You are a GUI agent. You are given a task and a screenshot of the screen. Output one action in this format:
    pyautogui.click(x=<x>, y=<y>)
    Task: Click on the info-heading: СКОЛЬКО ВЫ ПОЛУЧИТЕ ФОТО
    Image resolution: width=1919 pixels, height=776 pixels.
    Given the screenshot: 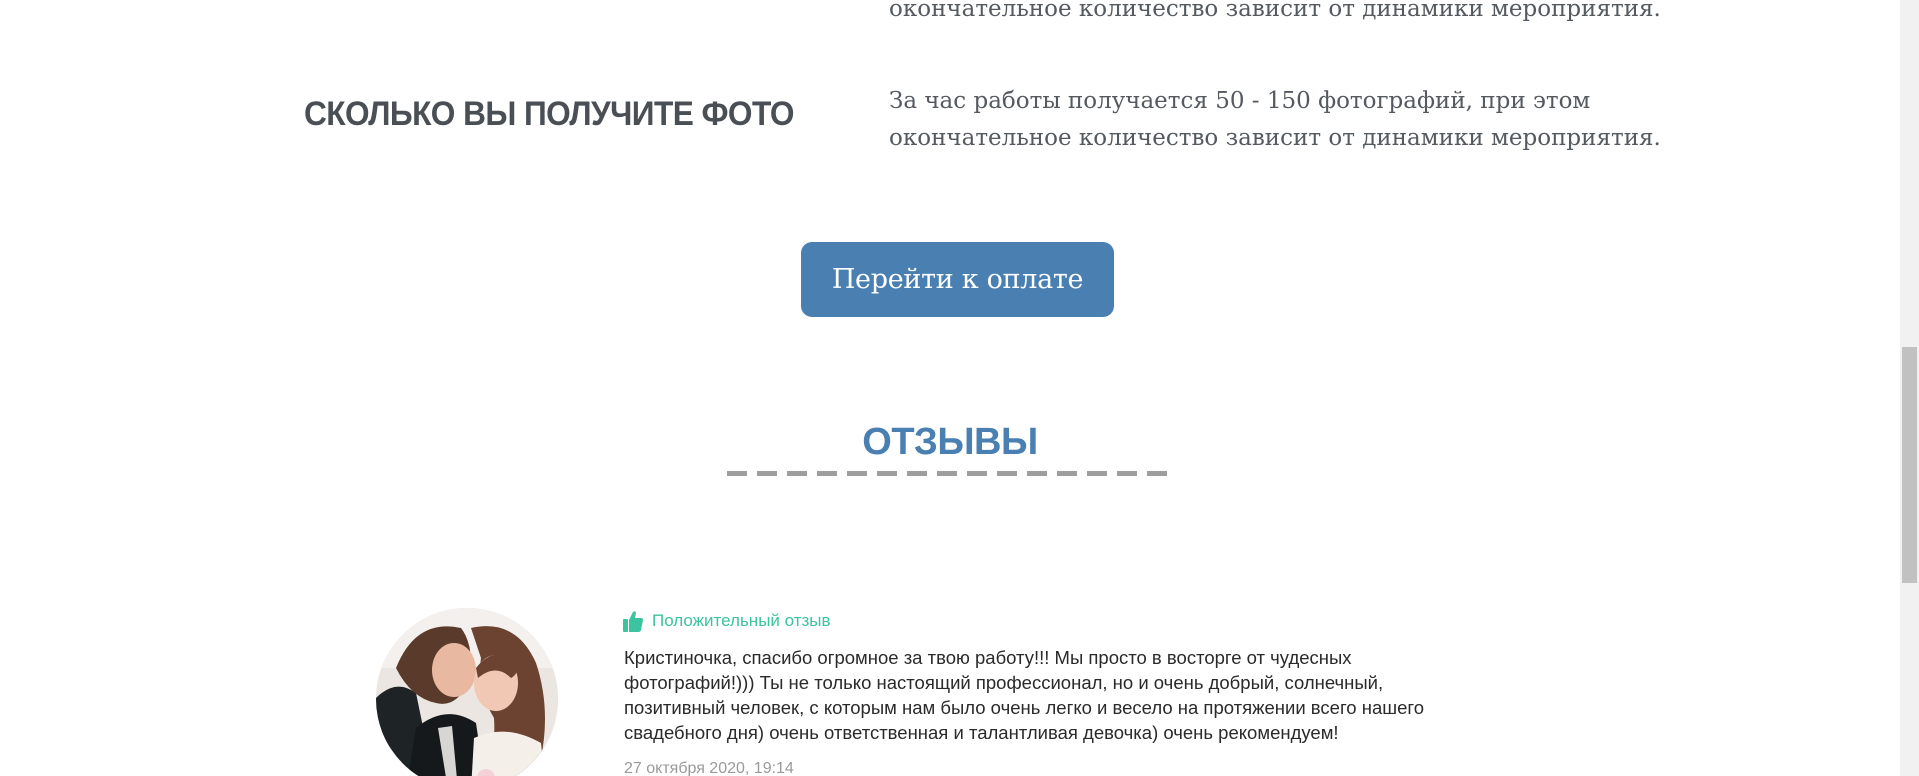 What is the action you would take?
    pyautogui.click(x=549, y=114)
    